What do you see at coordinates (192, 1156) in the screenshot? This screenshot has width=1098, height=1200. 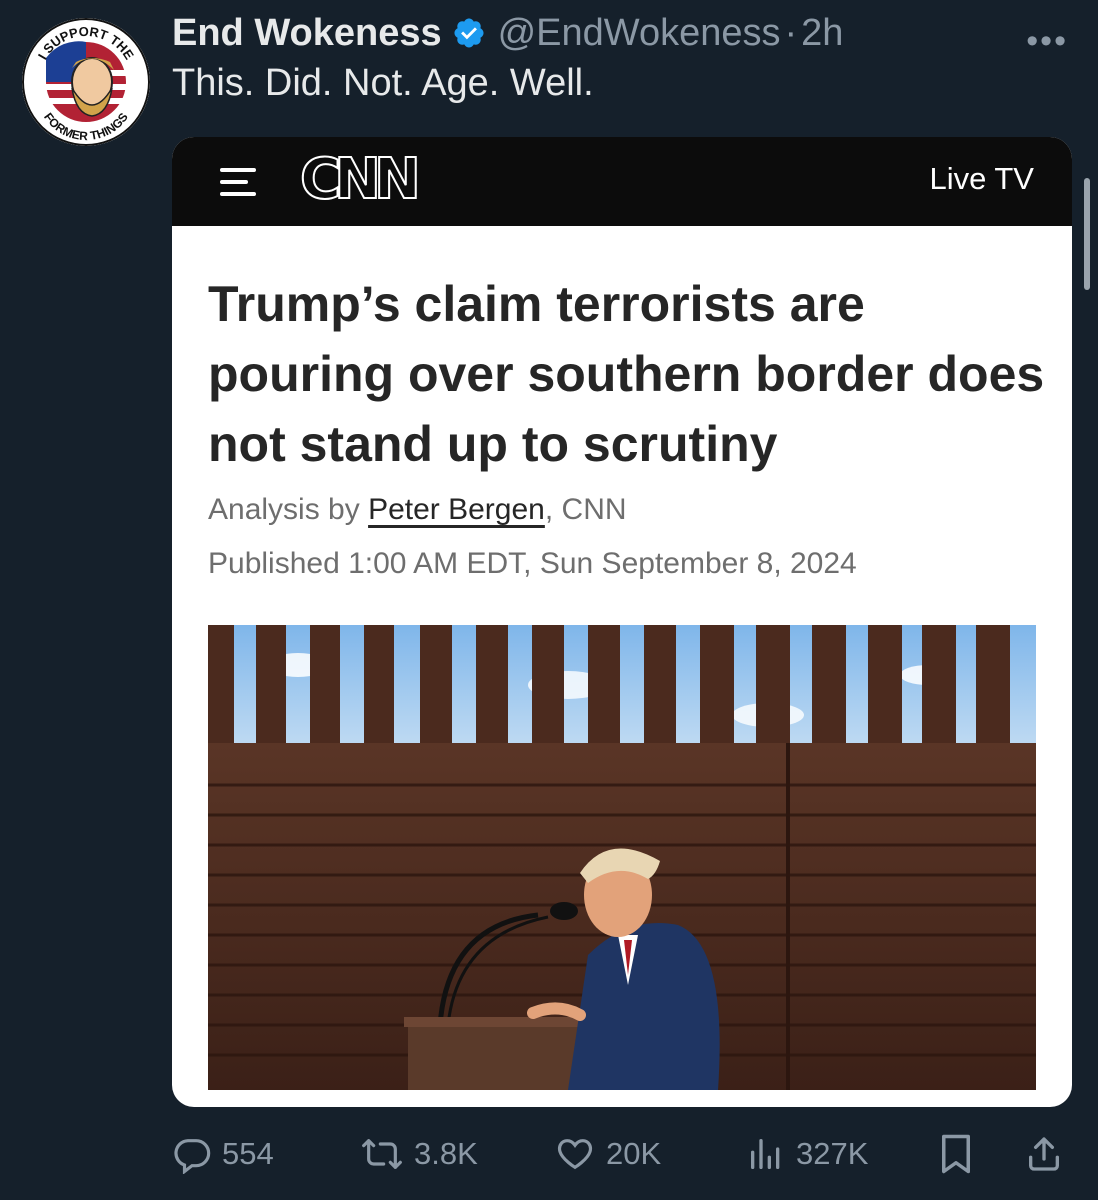 I see `reply-icon` at bounding box center [192, 1156].